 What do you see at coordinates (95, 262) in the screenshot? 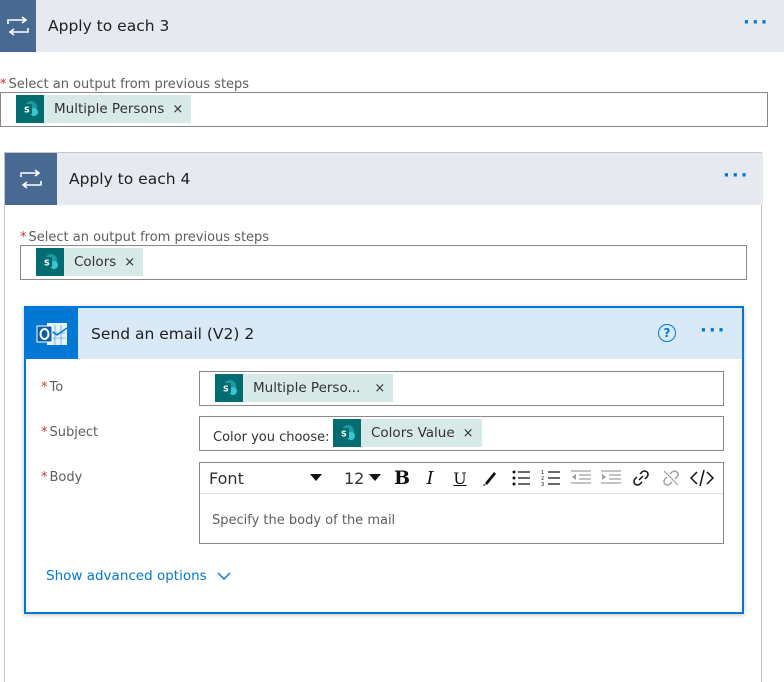
I see `token-label: Colors` at bounding box center [95, 262].